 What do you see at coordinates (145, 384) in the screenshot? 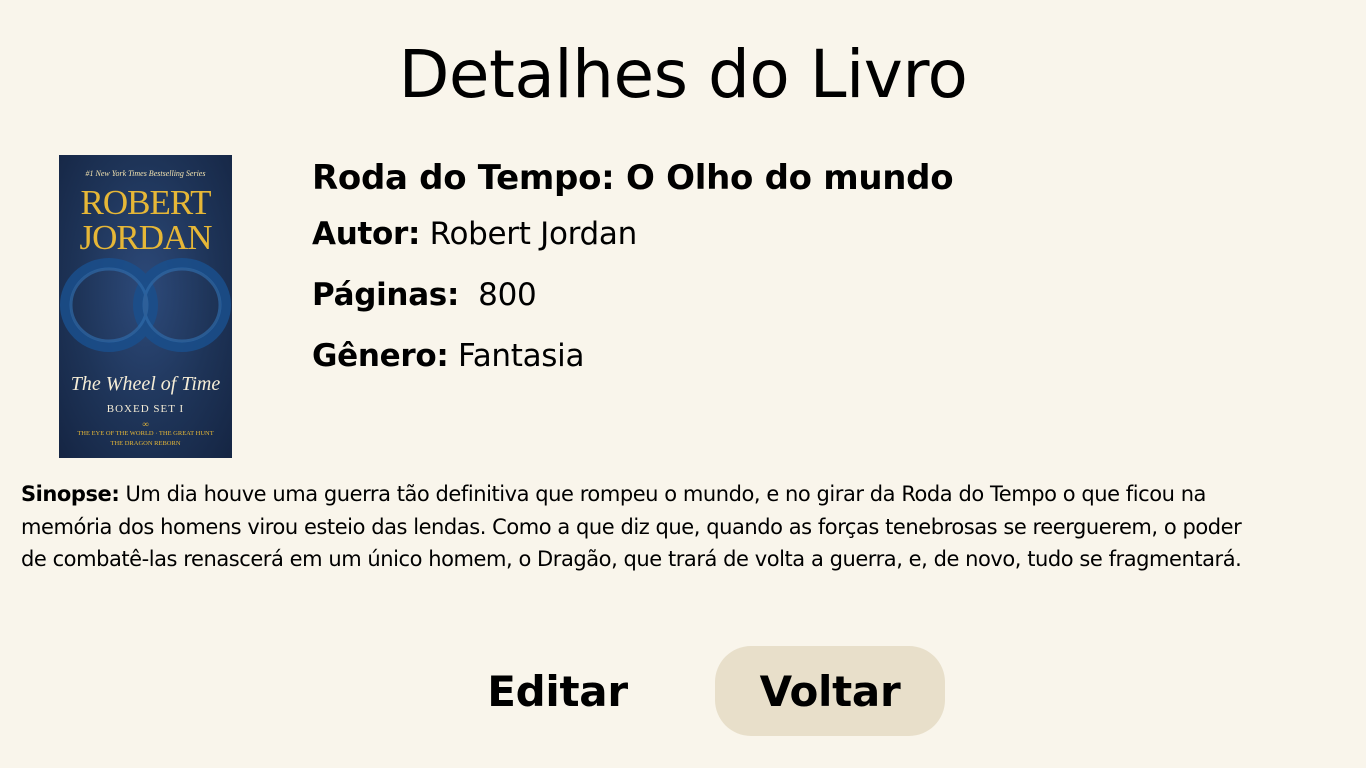
I see `cover-series: The Wheel of Time` at bounding box center [145, 384].